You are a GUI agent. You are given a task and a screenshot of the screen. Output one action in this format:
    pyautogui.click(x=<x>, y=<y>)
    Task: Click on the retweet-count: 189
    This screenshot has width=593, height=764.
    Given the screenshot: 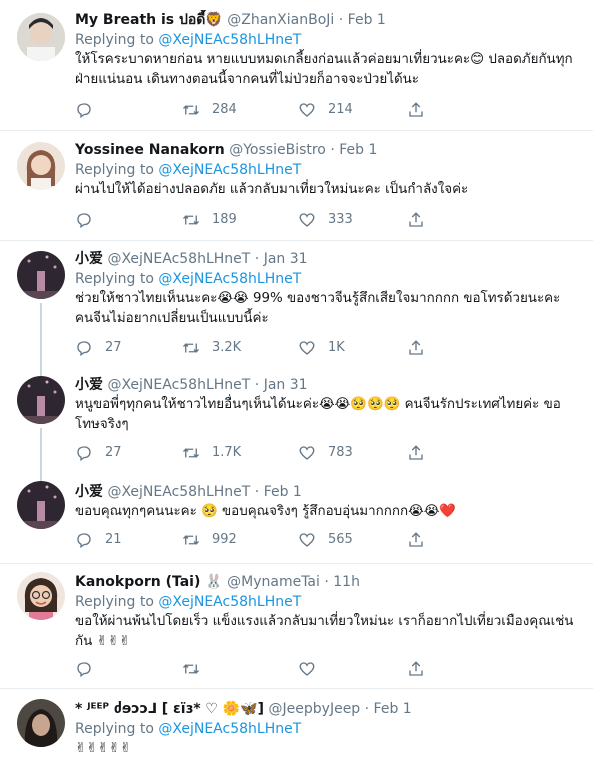 What is the action you would take?
    pyautogui.click(x=224, y=219)
    